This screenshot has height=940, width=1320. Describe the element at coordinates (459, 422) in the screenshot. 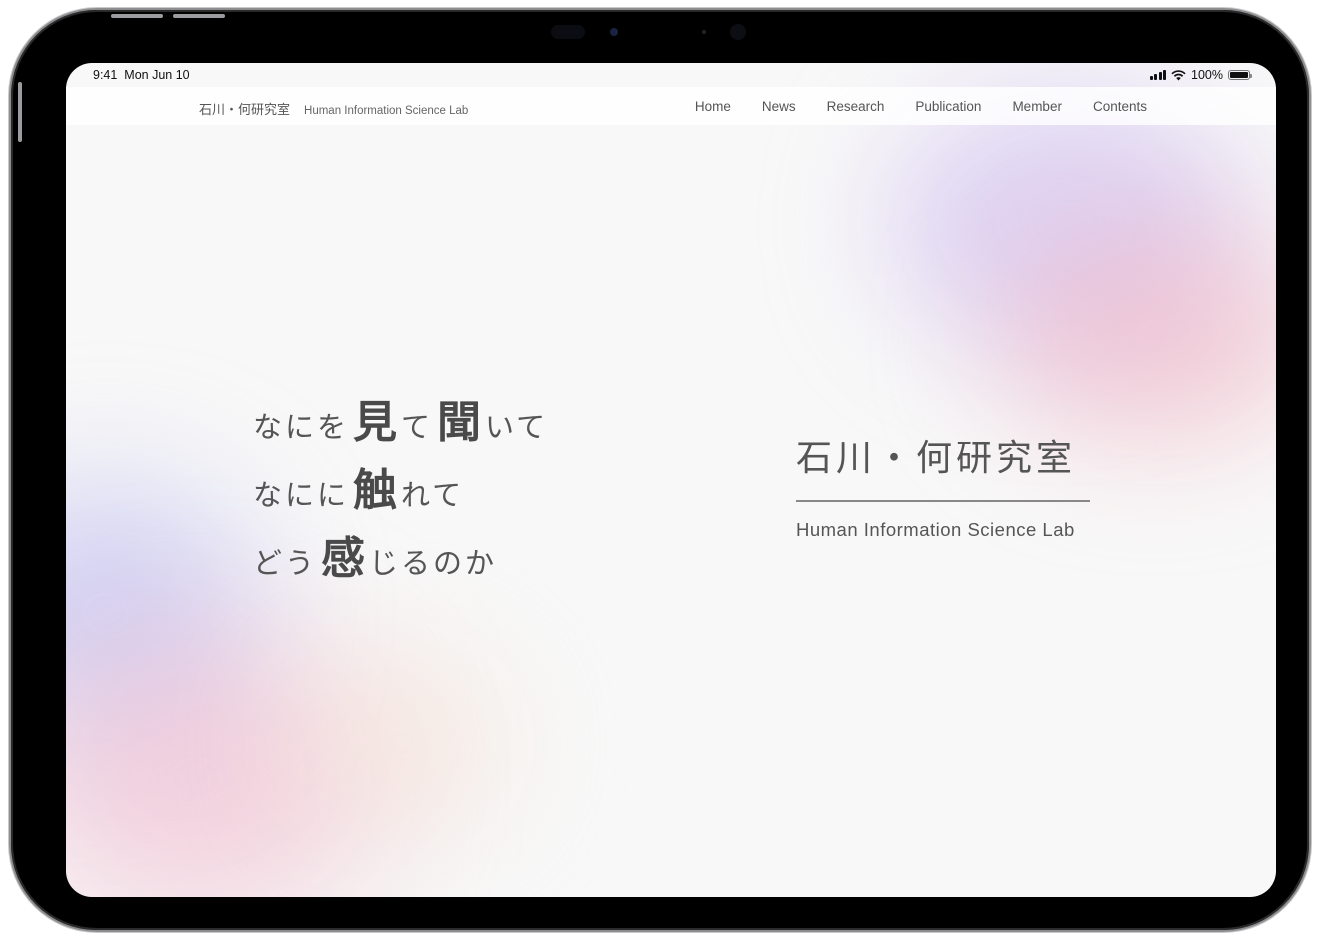

I see `tagline-emphasis: 聞` at that location.